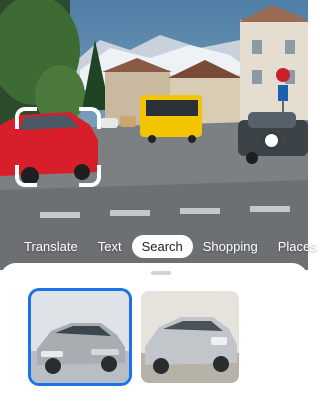 This screenshot has width=320, height=403. Describe the element at coordinates (162, 246) in the screenshot. I see `tab-search: Search` at that location.